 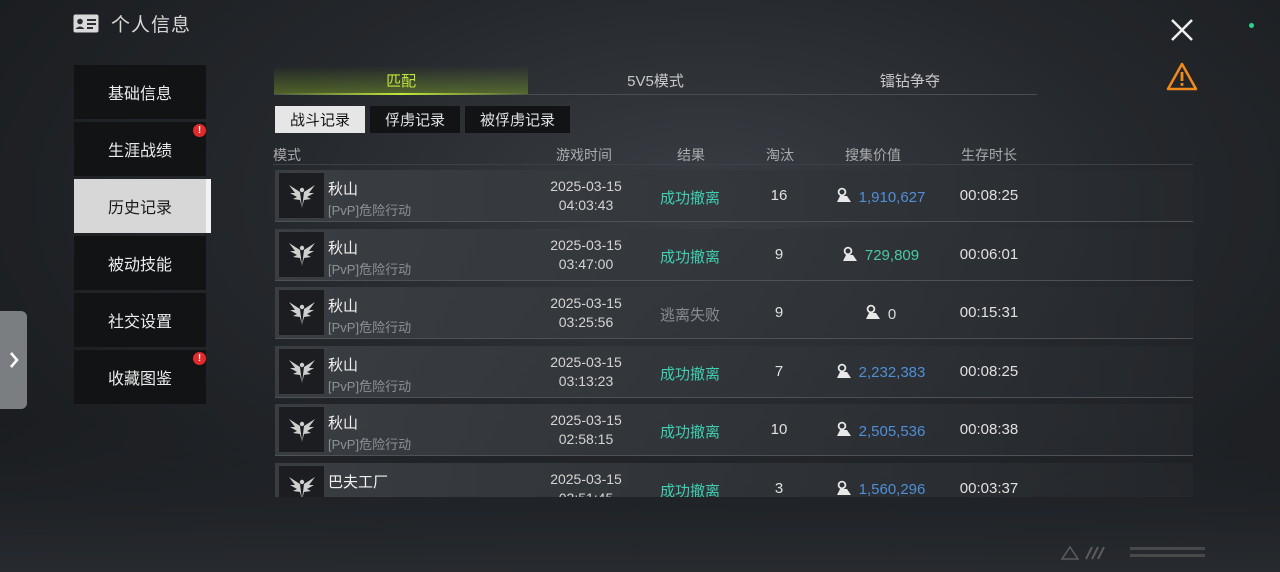 I want to click on footer-logo, so click(x=1132, y=552).